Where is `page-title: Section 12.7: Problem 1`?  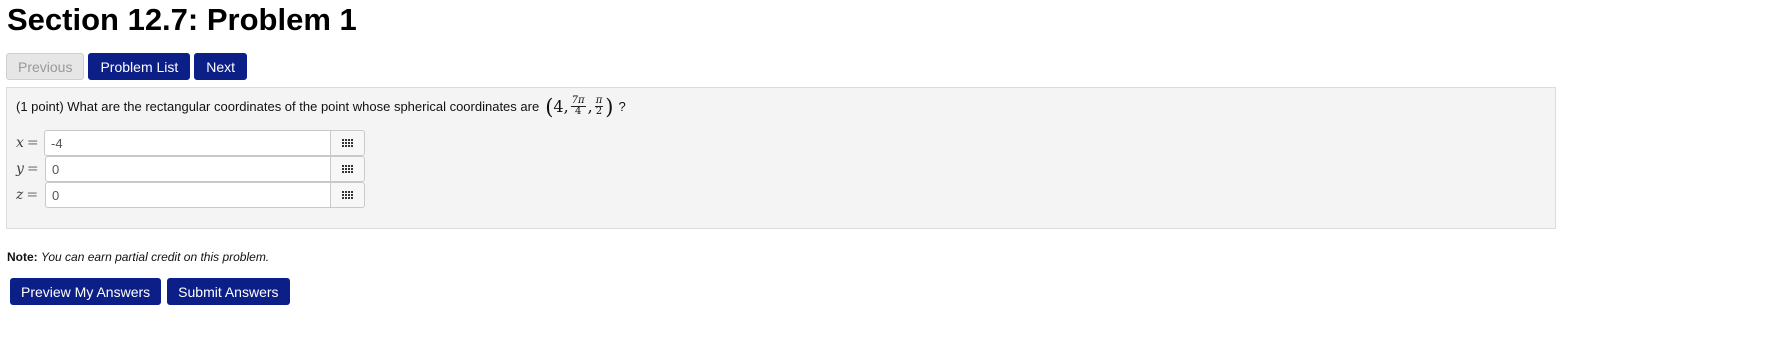 page-title: Section 12.7: Problem 1 is located at coordinates (182, 19).